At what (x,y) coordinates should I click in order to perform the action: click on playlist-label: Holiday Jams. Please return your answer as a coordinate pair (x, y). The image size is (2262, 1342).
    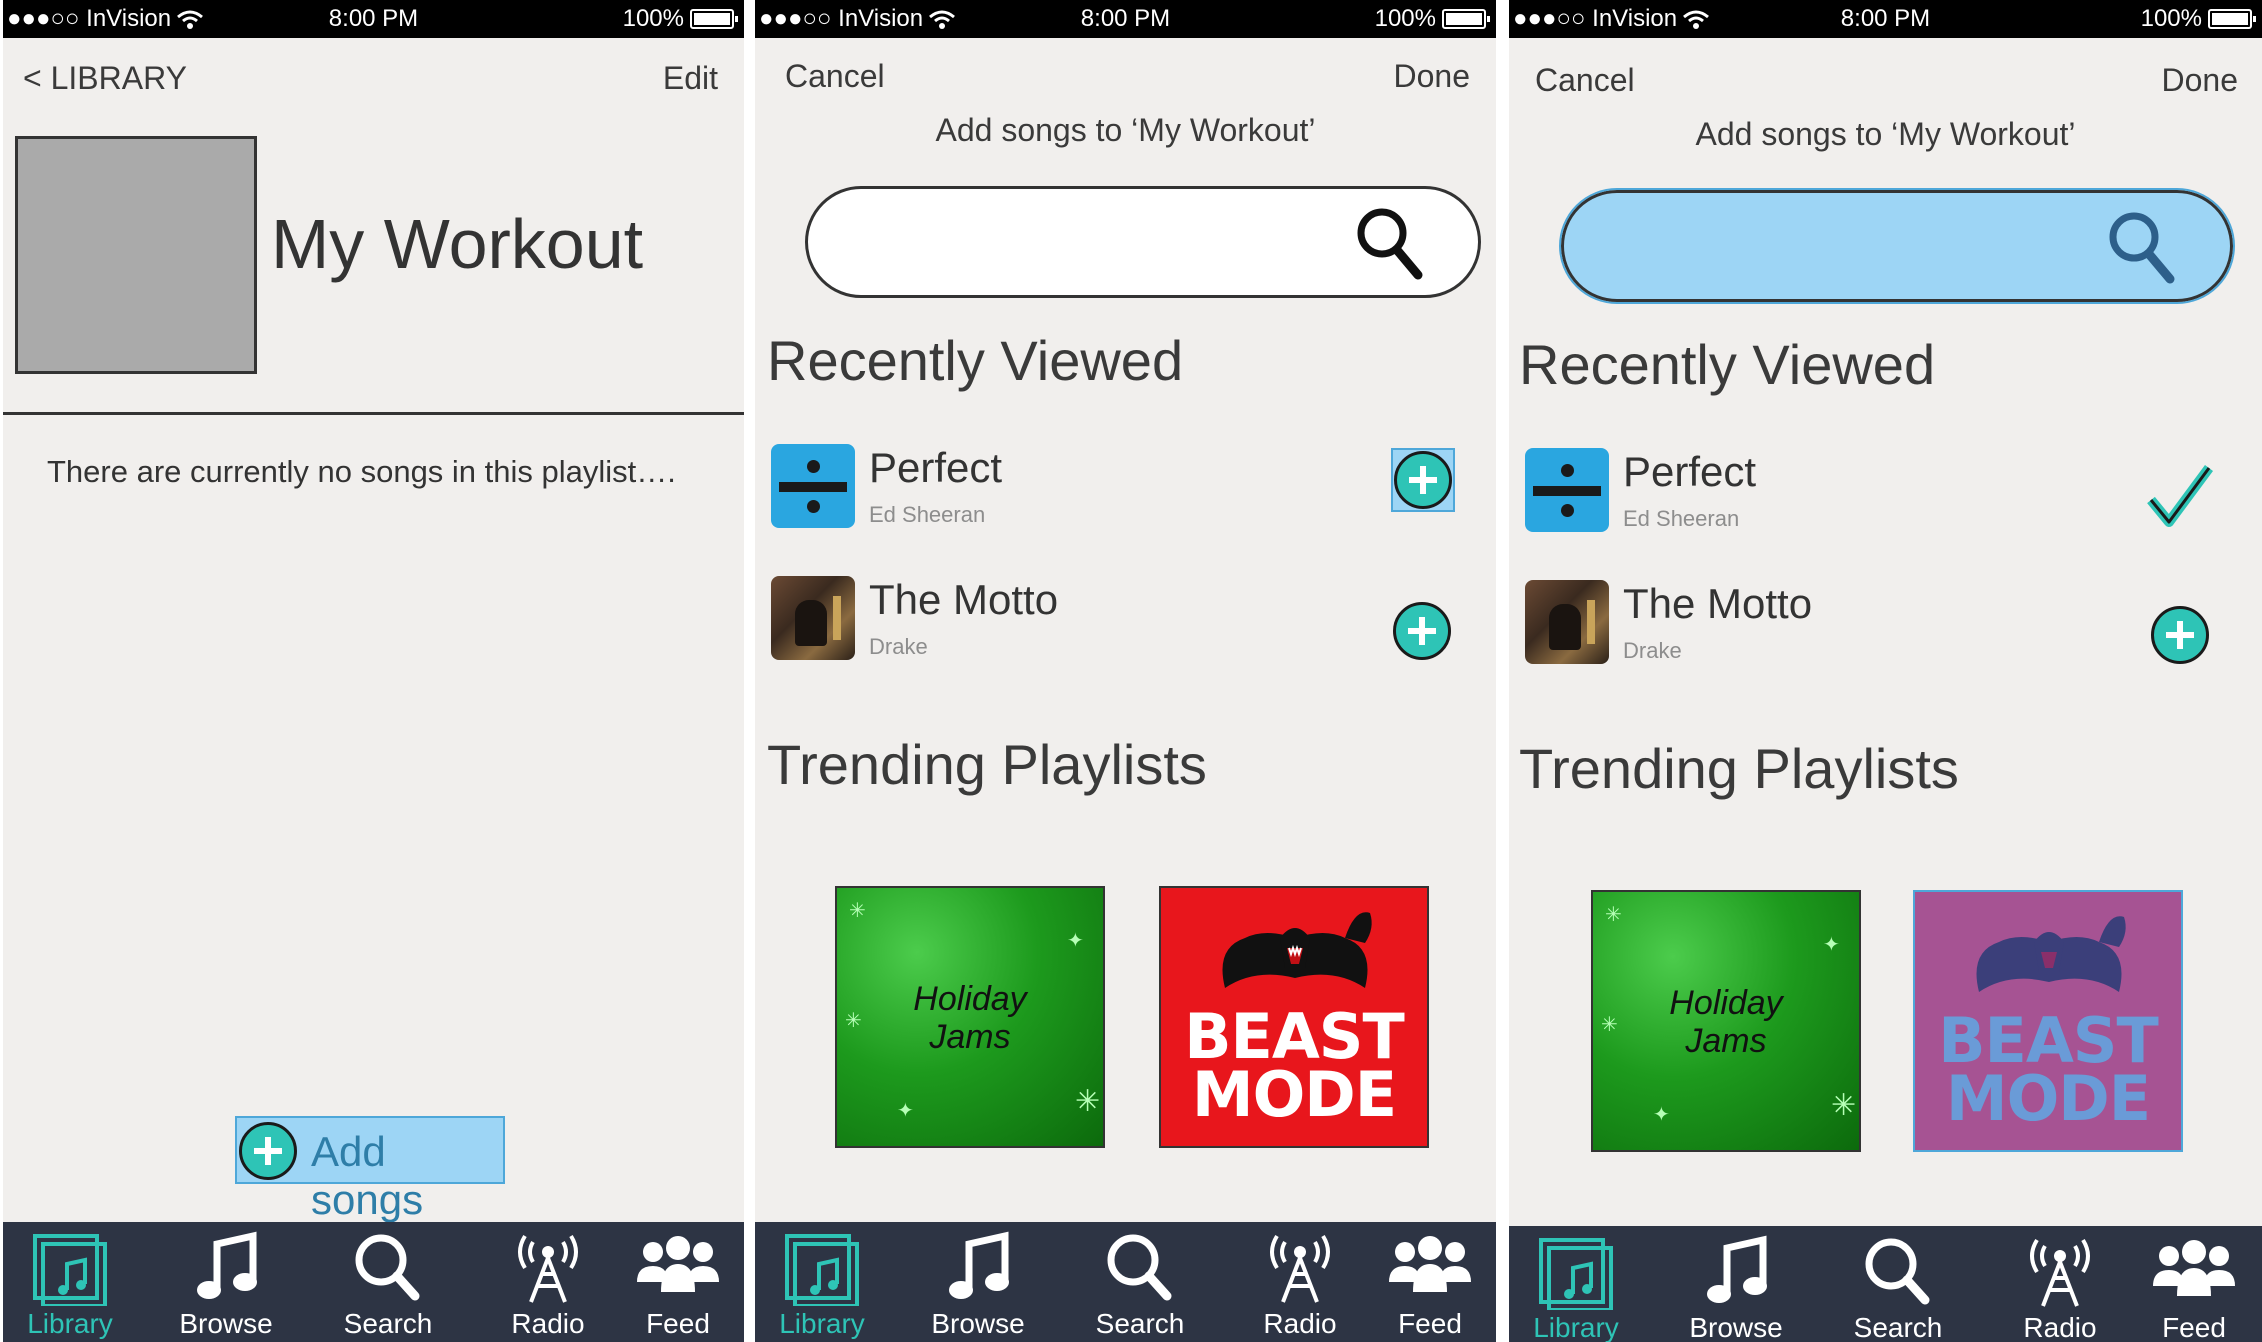
    Looking at the image, I should click on (970, 1018).